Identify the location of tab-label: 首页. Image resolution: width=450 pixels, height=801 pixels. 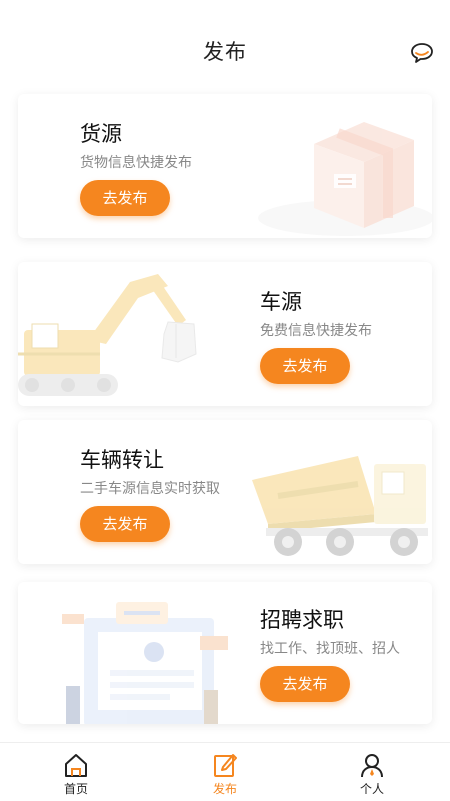
(75, 789).